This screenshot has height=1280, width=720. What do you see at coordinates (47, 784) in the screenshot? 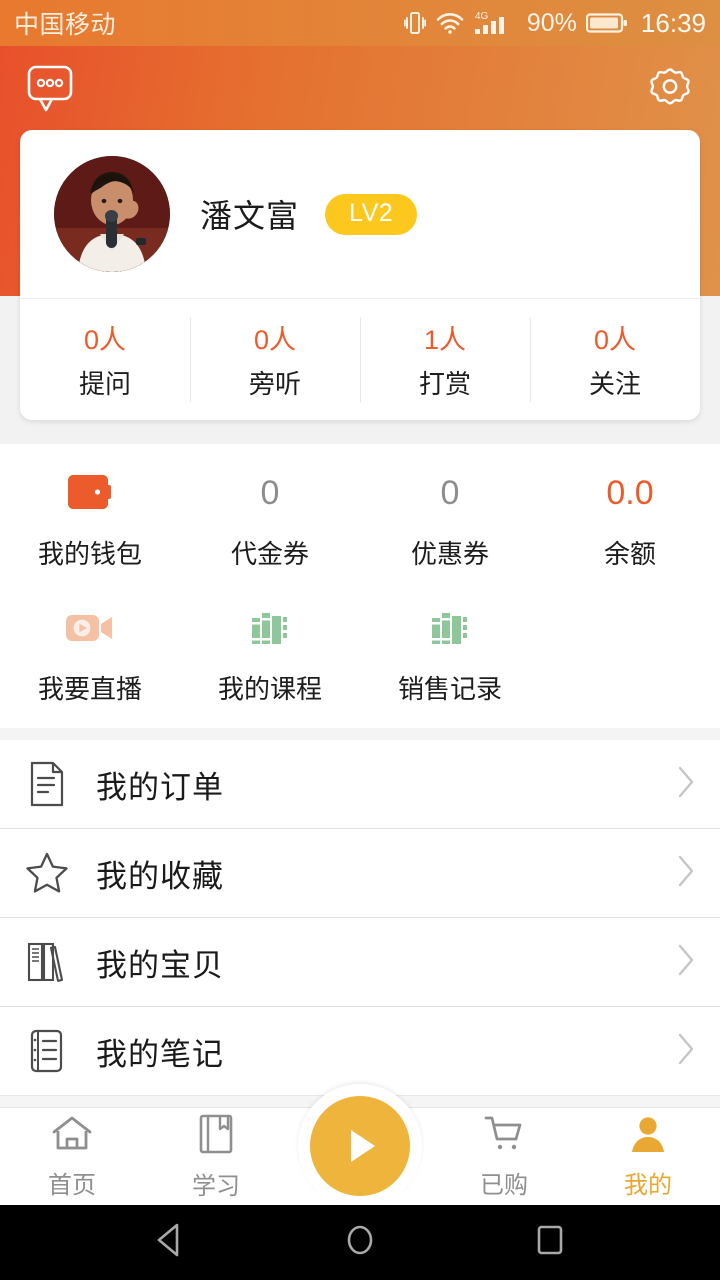
I see `document-icon` at bounding box center [47, 784].